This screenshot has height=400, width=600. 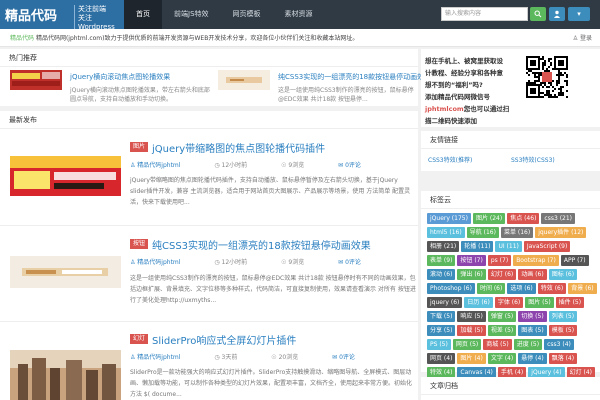 I want to click on tag-link: 模板 (5), so click(x=563, y=330).